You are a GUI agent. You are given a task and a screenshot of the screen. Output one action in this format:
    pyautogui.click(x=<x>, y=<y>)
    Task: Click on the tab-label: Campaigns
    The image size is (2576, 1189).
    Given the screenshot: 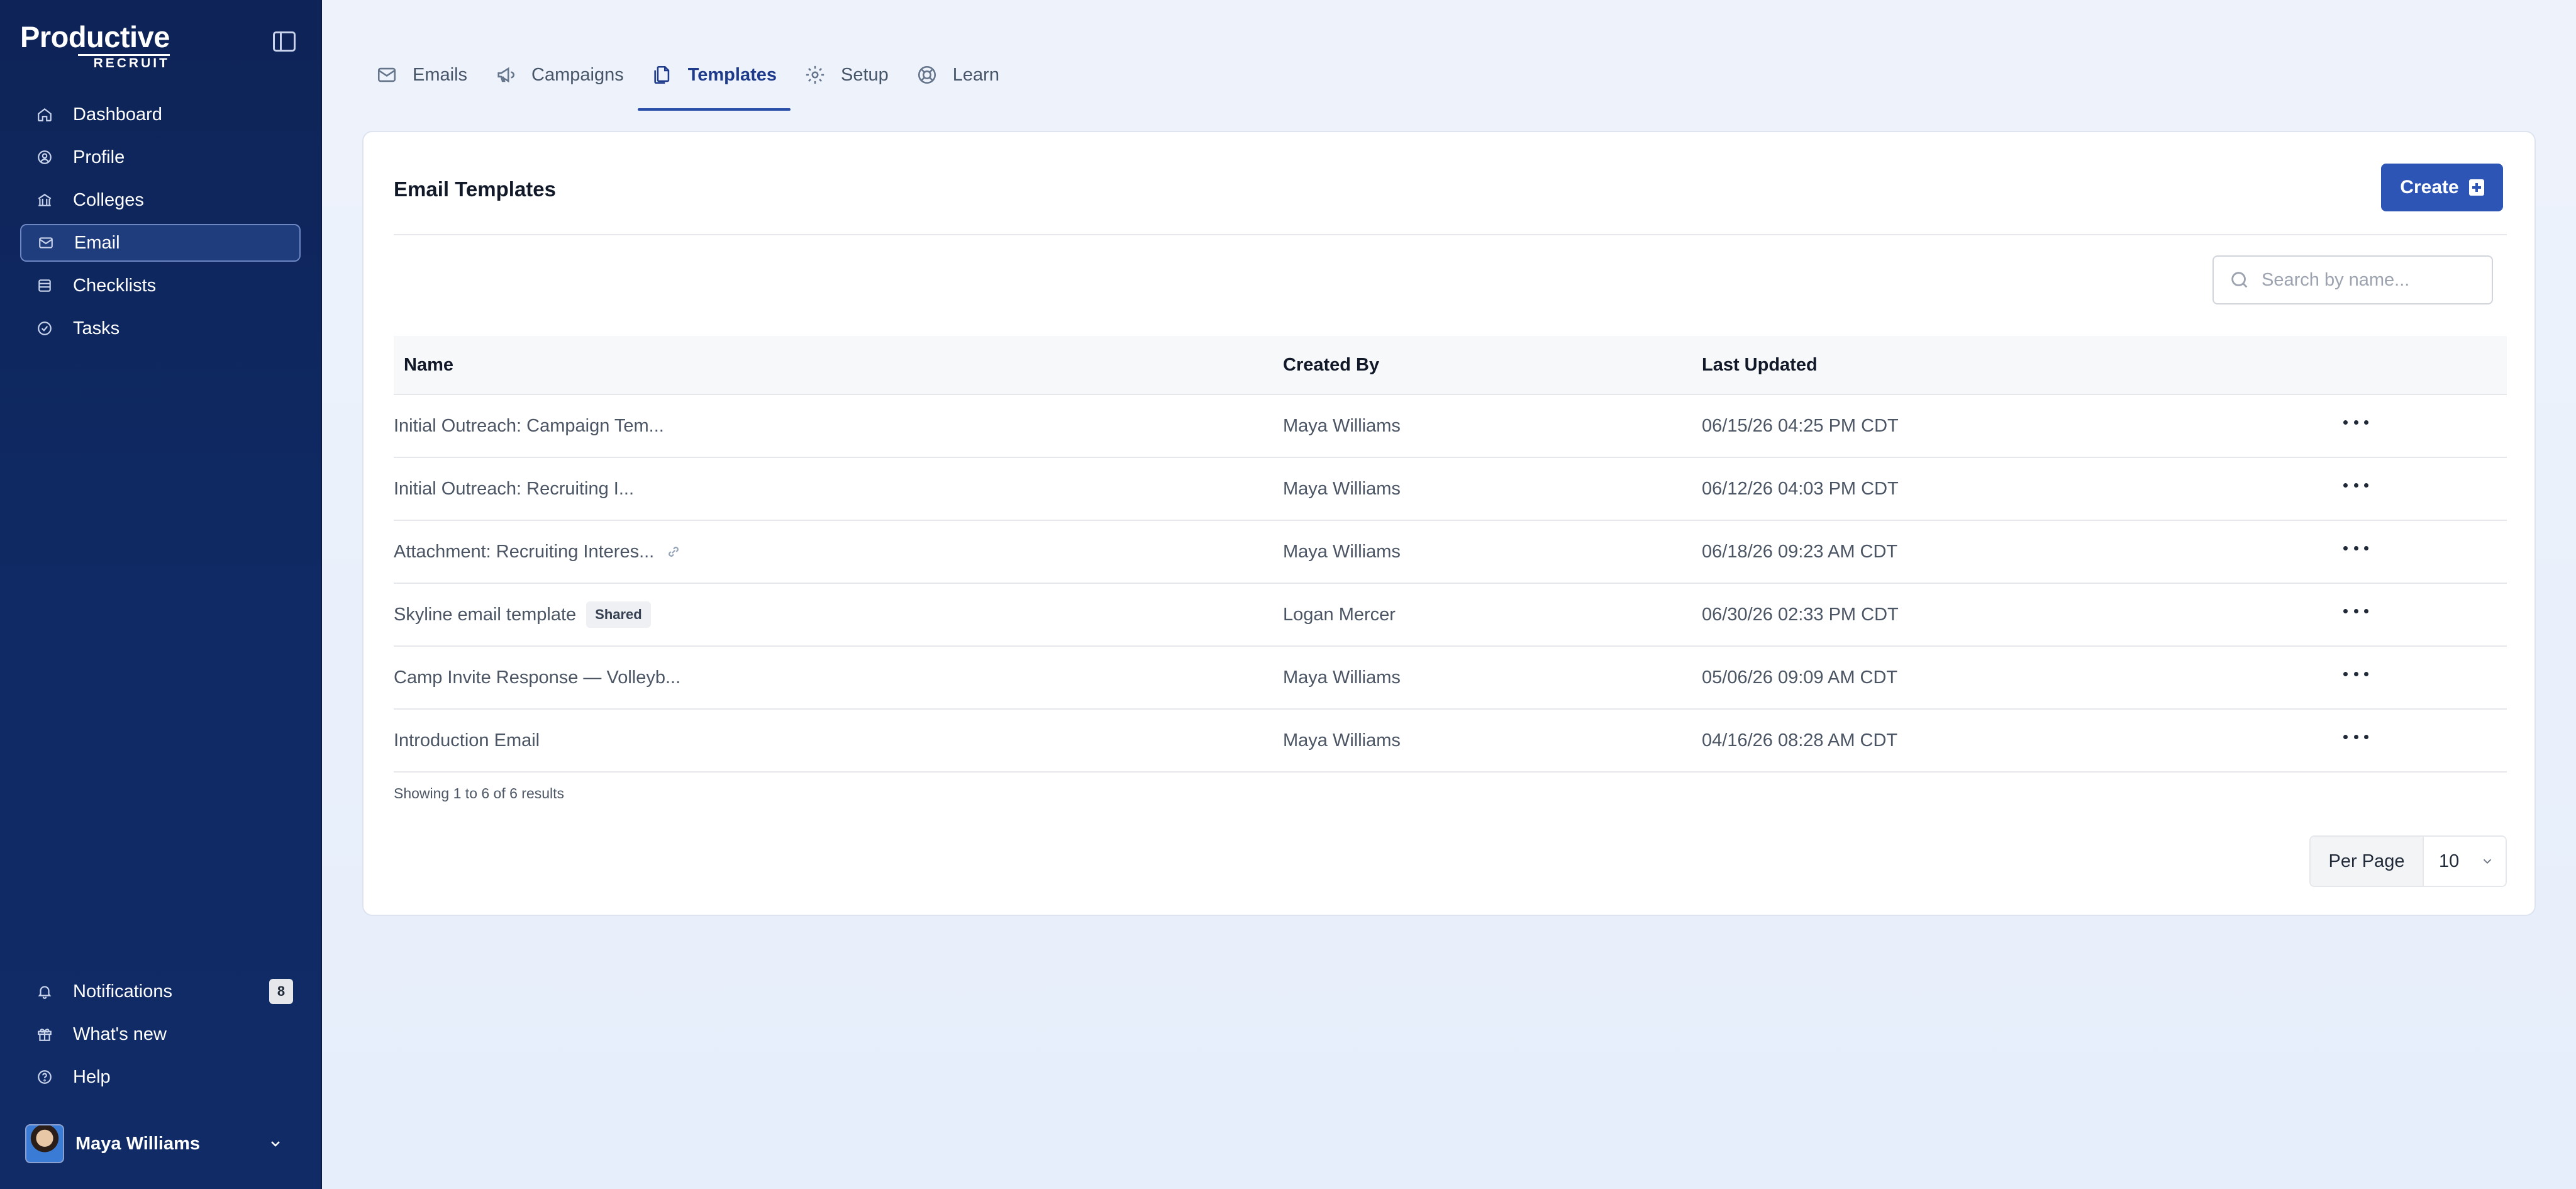 What is the action you would take?
    pyautogui.click(x=577, y=74)
    